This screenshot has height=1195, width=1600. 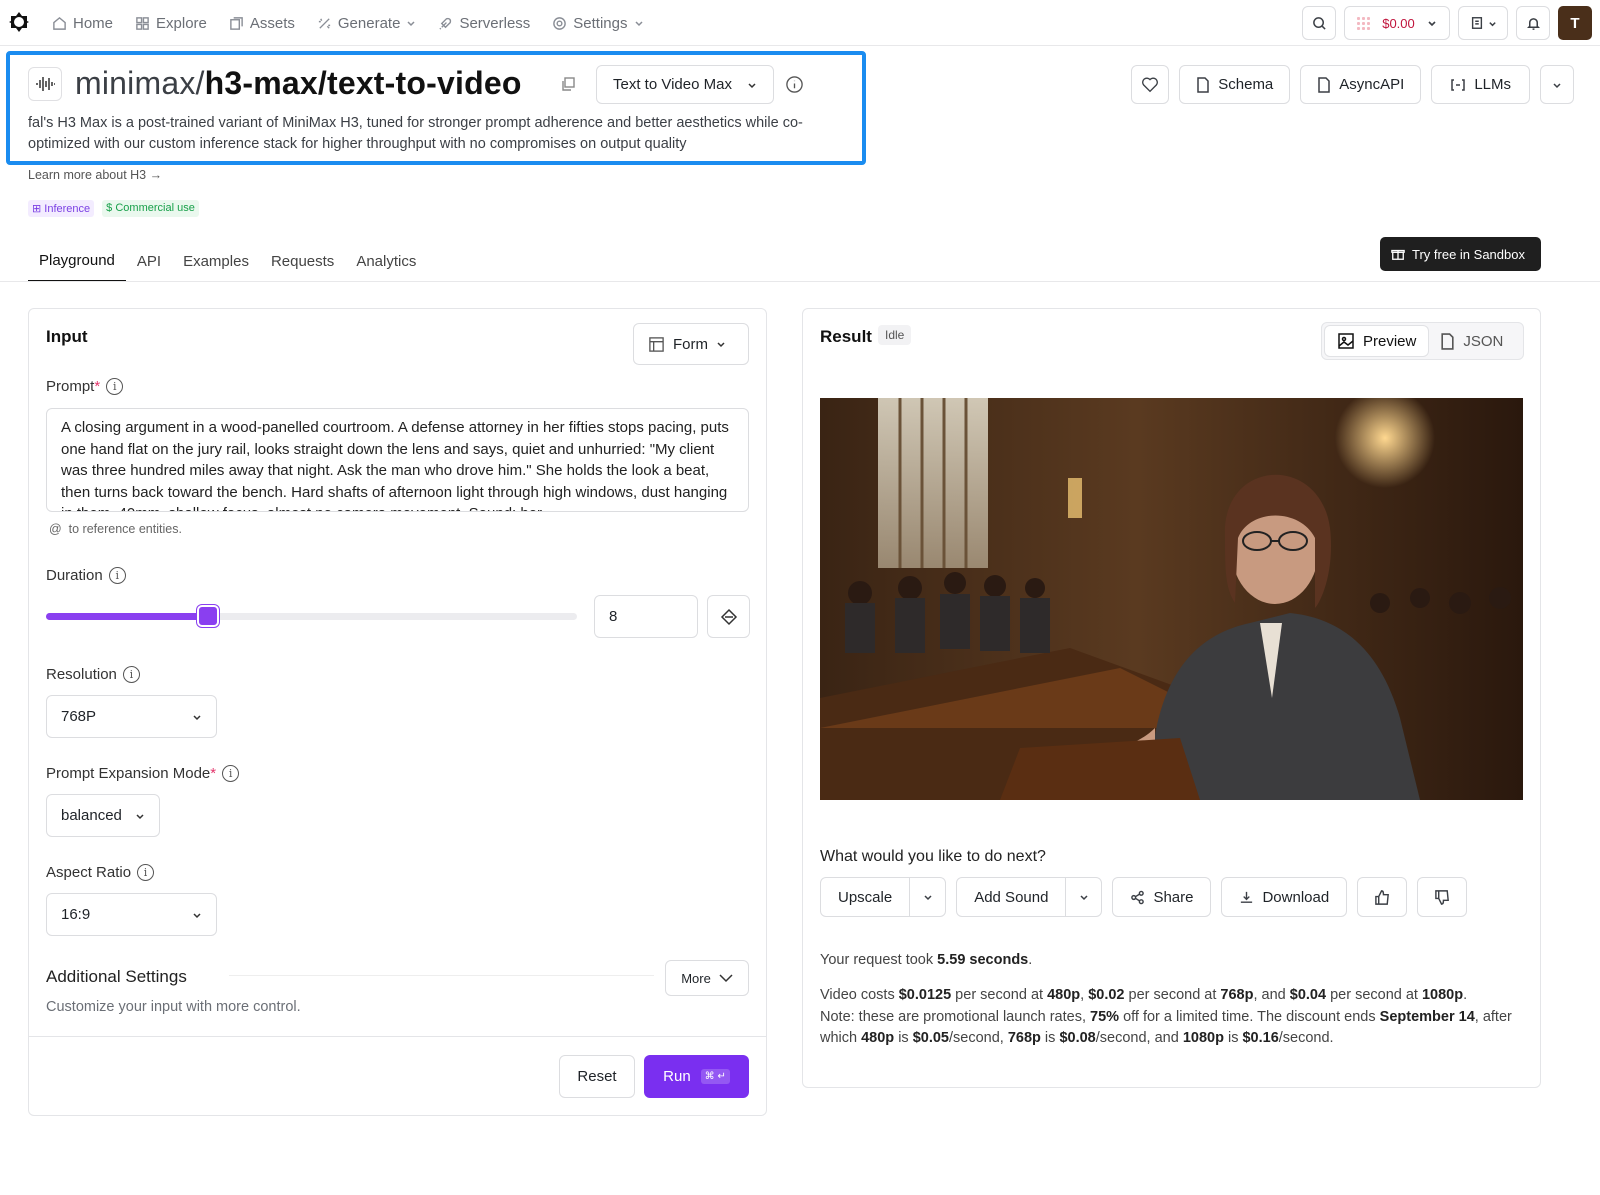 I want to click on asyncapi-button: AsyncAPI, so click(x=1361, y=84).